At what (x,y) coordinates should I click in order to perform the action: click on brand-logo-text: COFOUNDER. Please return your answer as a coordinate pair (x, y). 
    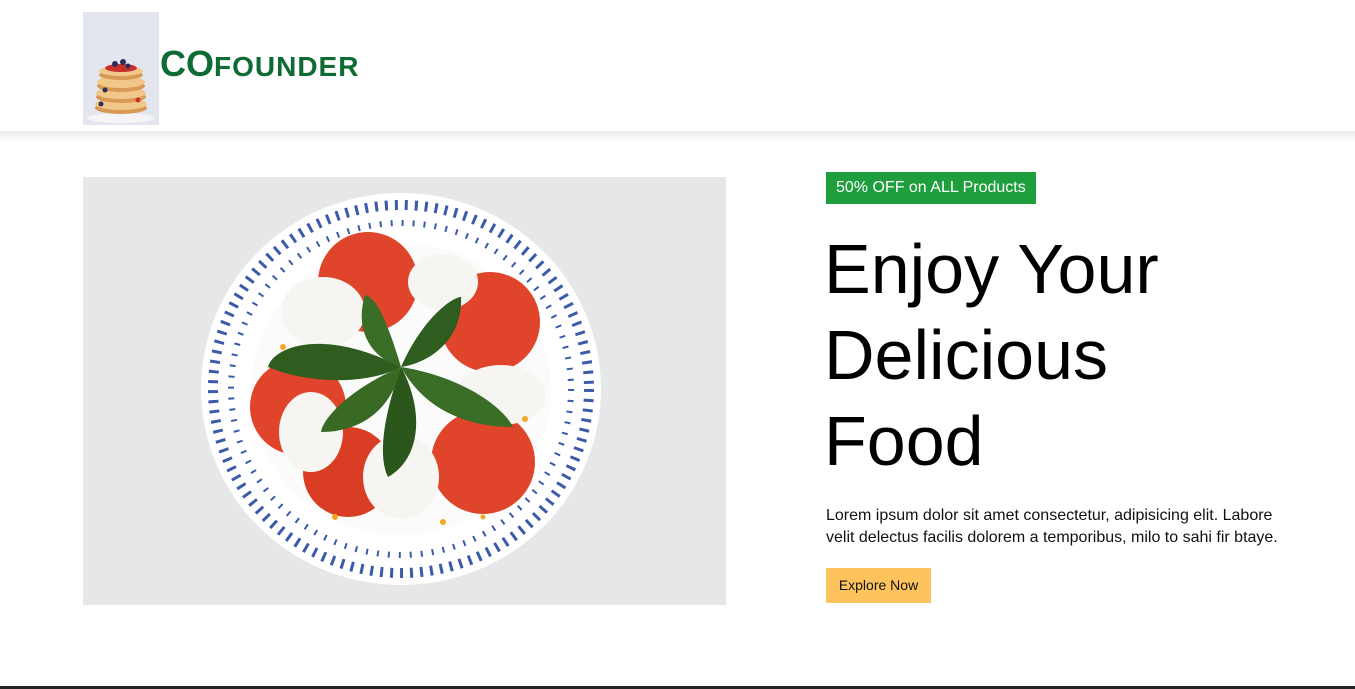
    Looking at the image, I should click on (259, 64).